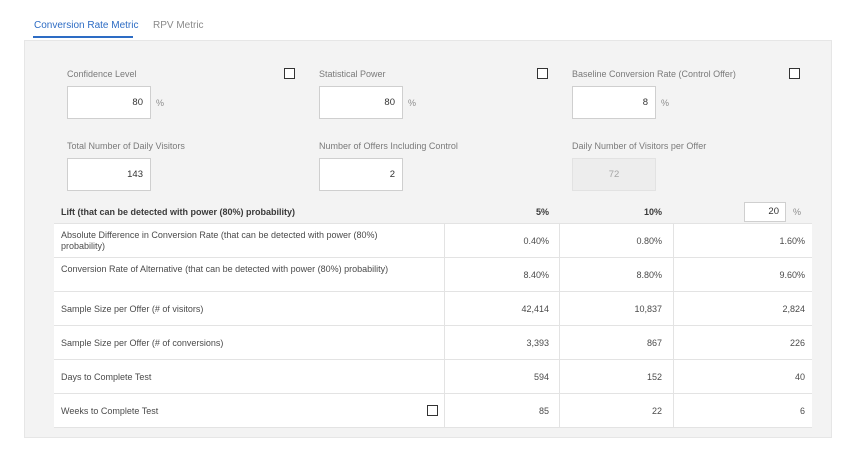  What do you see at coordinates (665, 103) in the screenshot?
I see `baseline-conversion-rate-unit: %` at bounding box center [665, 103].